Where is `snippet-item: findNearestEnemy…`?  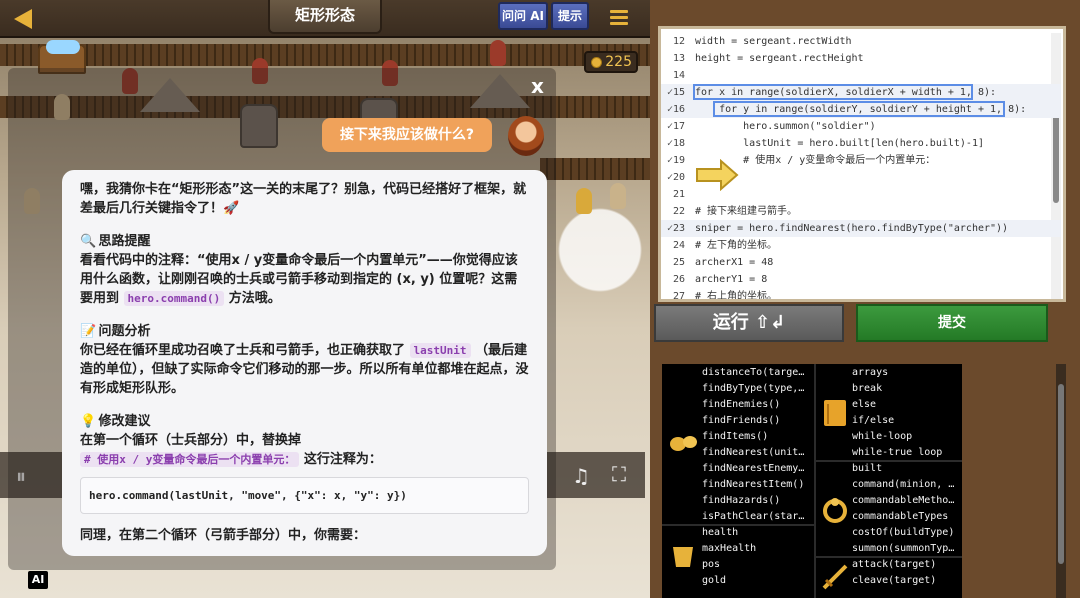
snippet-item: findNearestEnemy… is located at coordinates (753, 469).